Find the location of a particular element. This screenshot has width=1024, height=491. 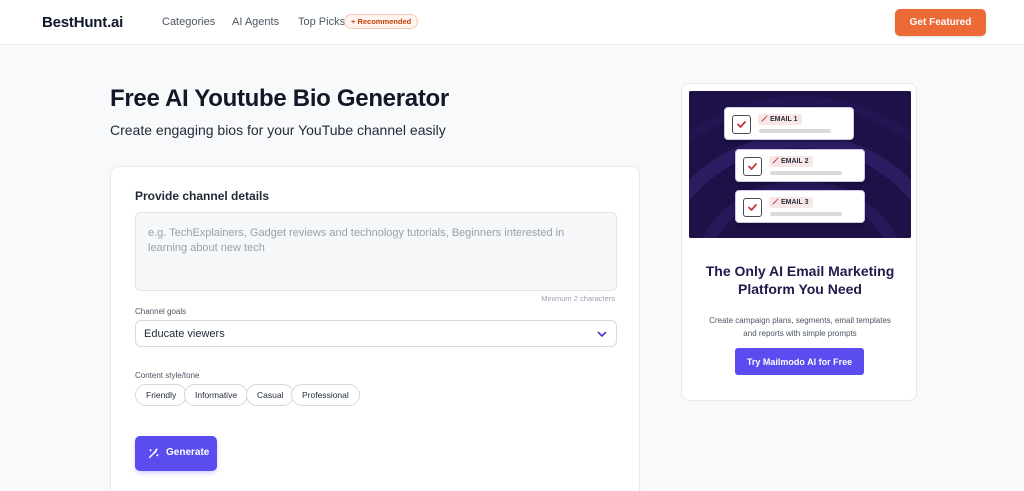

email-tag-label: EMAIL 2 is located at coordinates (795, 161).